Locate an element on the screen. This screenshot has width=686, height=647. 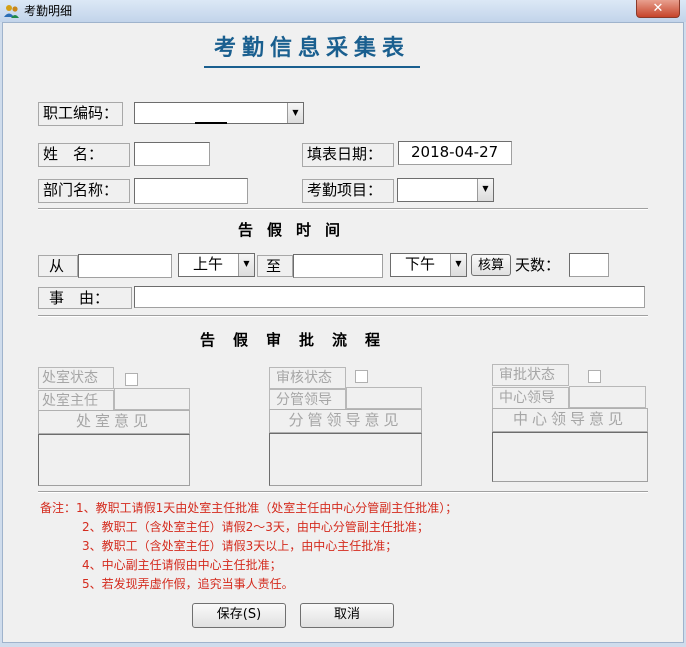
close-button: ✕ is located at coordinates (658, 9).